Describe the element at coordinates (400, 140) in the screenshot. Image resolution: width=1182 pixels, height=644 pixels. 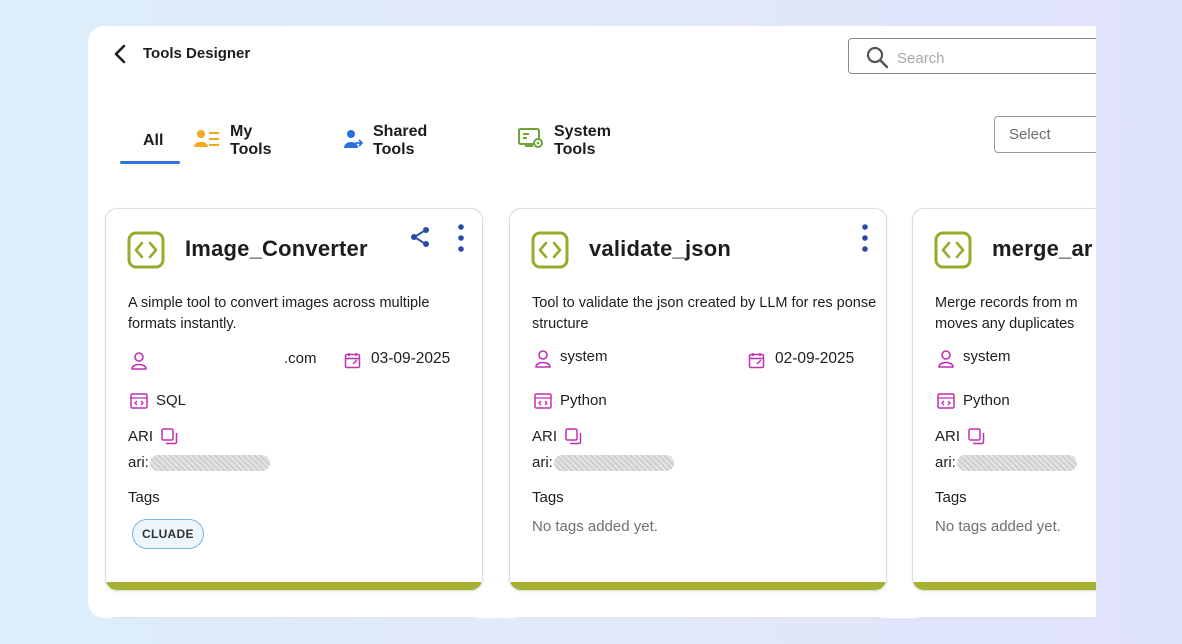
I see `tab-shared-tools-label: Shared Tools` at that location.